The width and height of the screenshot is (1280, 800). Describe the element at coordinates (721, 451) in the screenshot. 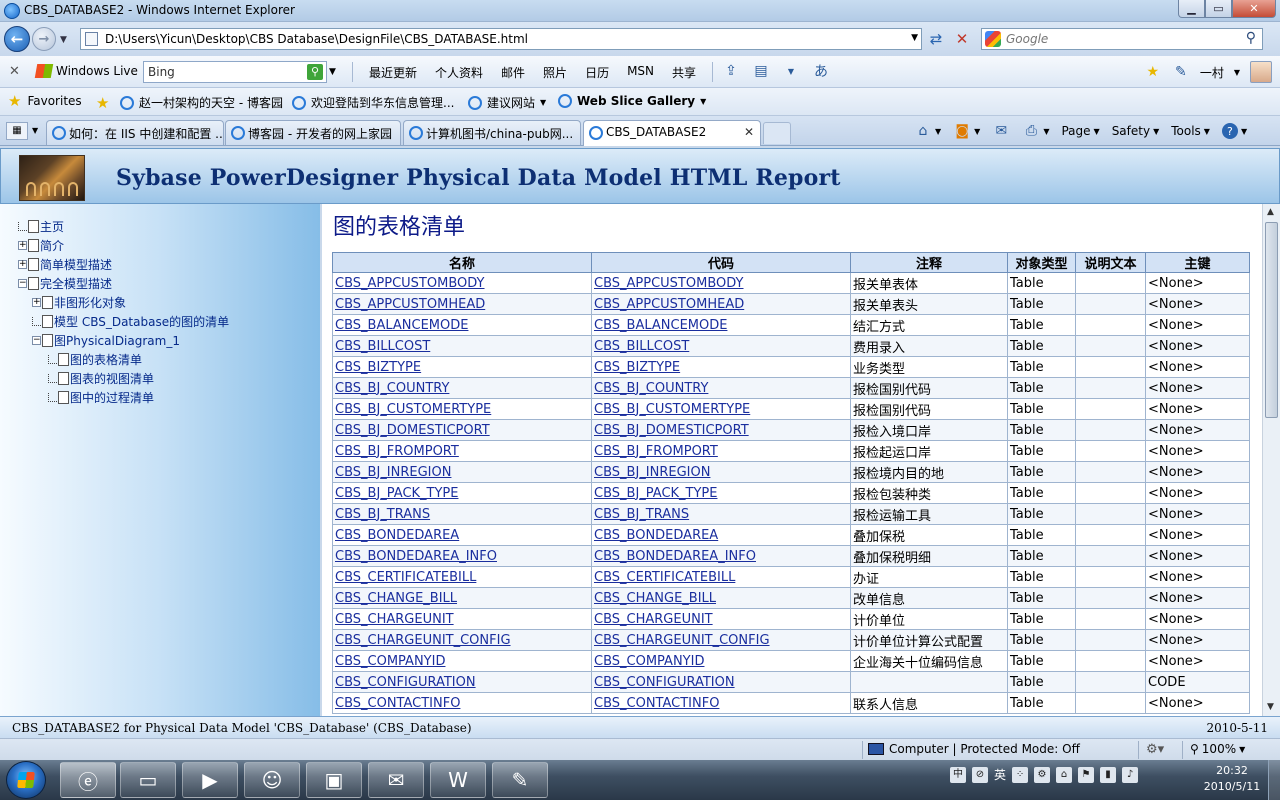

I see `cell-code: CBS_BJ_FROMPORT` at that location.